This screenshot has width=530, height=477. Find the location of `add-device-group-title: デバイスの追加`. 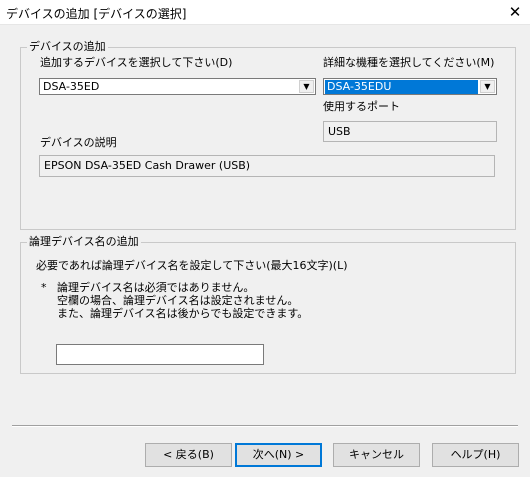

add-device-group-title: デバイスの追加 is located at coordinates (67, 47).